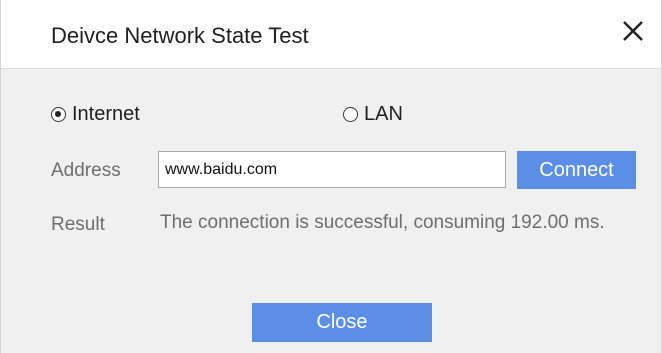 The width and height of the screenshot is (662, 353). What do you see at coordinates (576, 170) in the screenshot?
I see `connect-button: Connect` at bounding box center [576, 170].